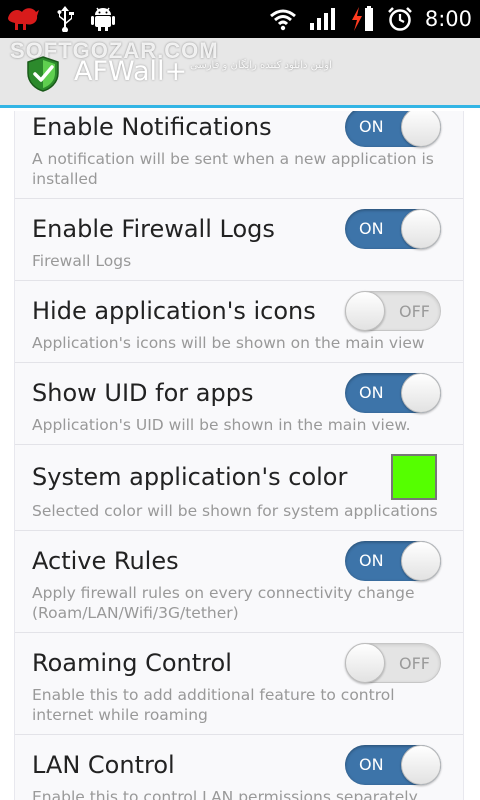  I want to click on pref-enable-firewall-logs: Enable Firewall Logs Firewall Logs ON, so click(239, 240).